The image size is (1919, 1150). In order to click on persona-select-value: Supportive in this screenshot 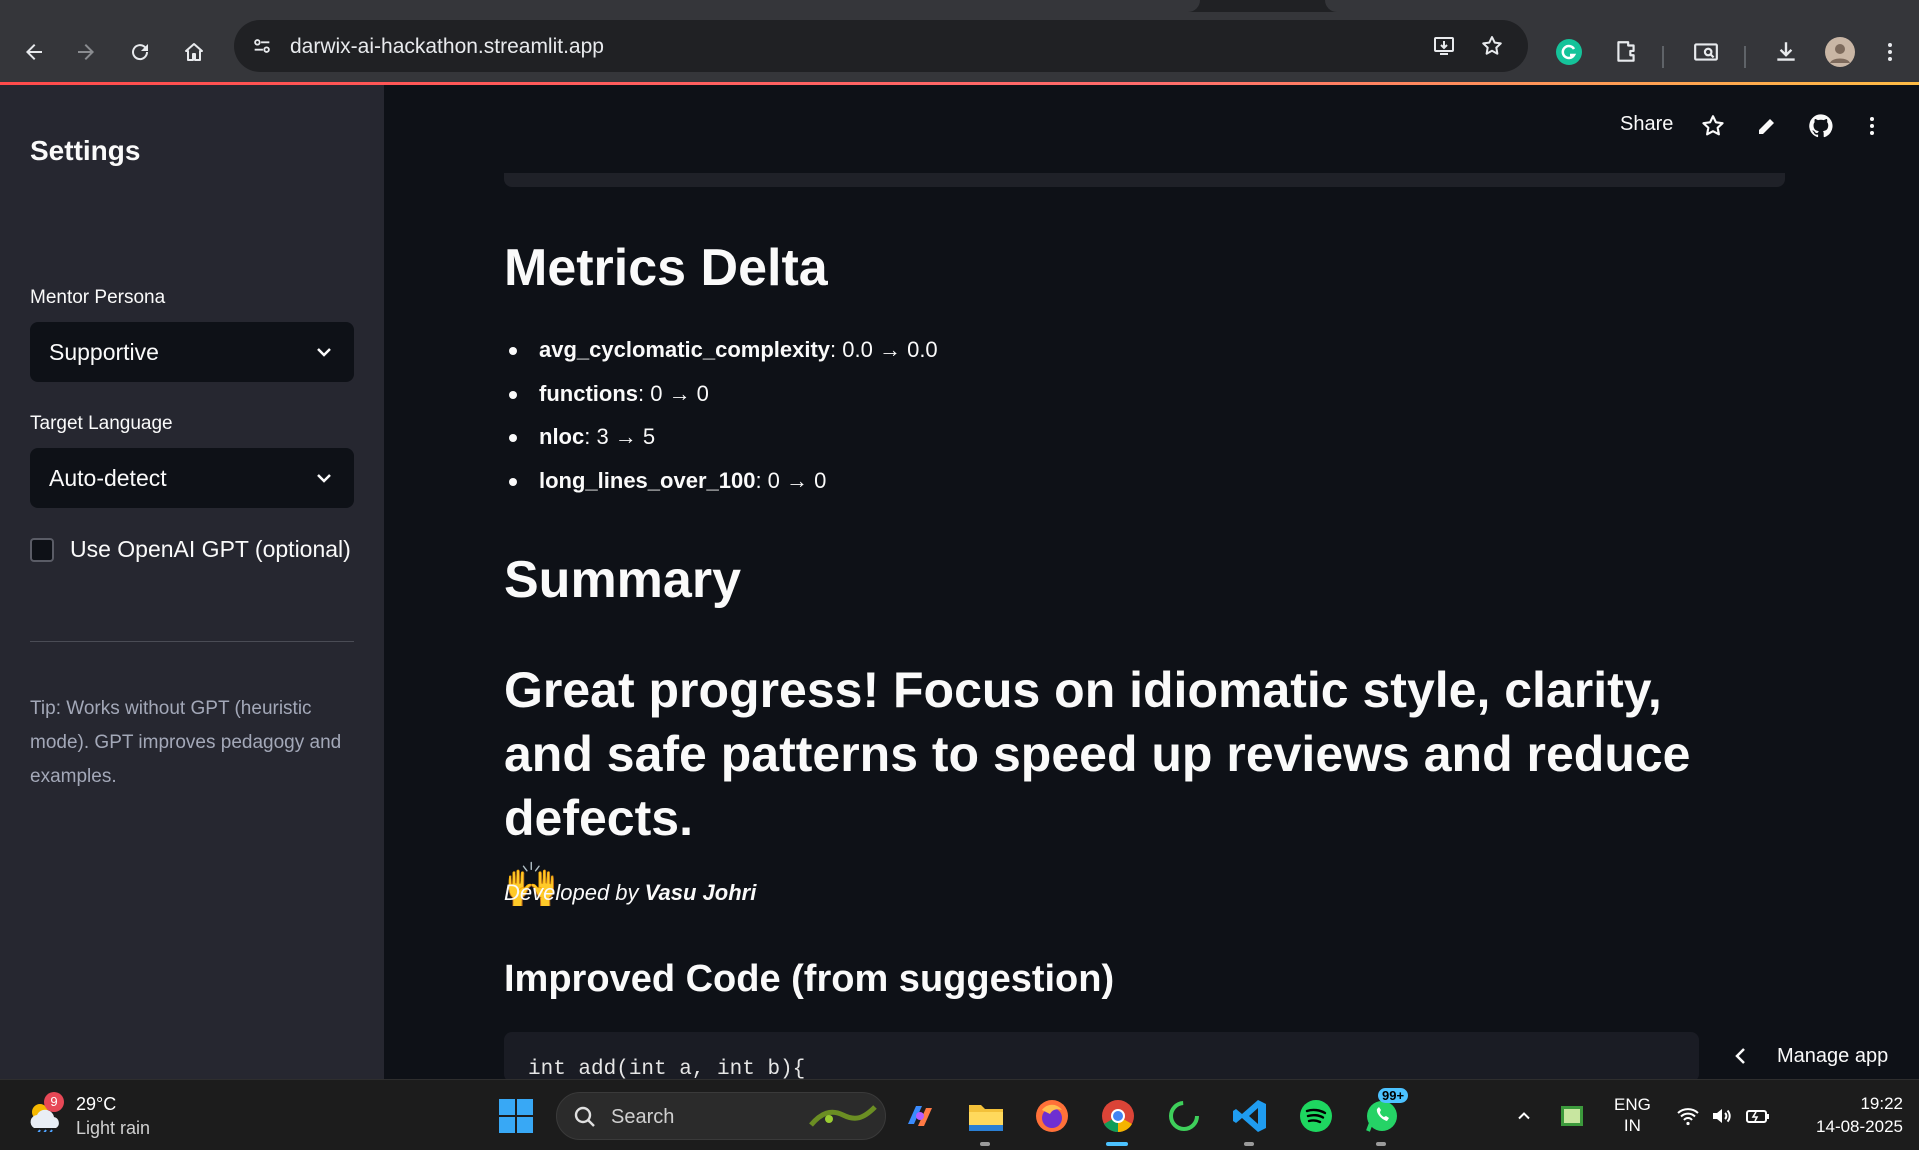, I will do `click(104, 352)`.